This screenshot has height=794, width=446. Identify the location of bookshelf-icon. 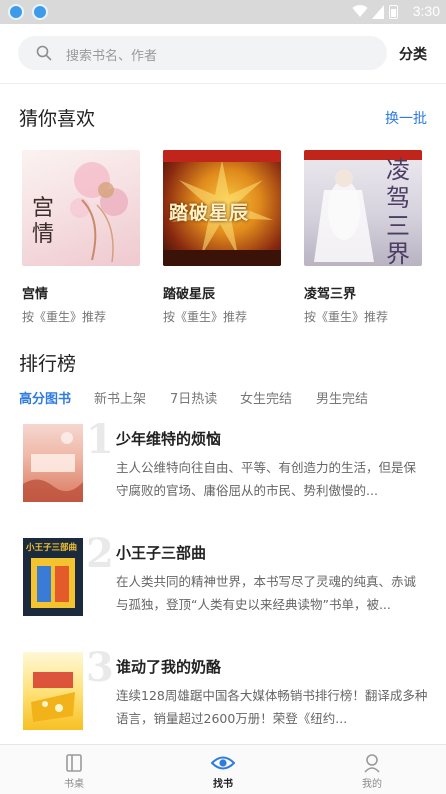
(74, 763).